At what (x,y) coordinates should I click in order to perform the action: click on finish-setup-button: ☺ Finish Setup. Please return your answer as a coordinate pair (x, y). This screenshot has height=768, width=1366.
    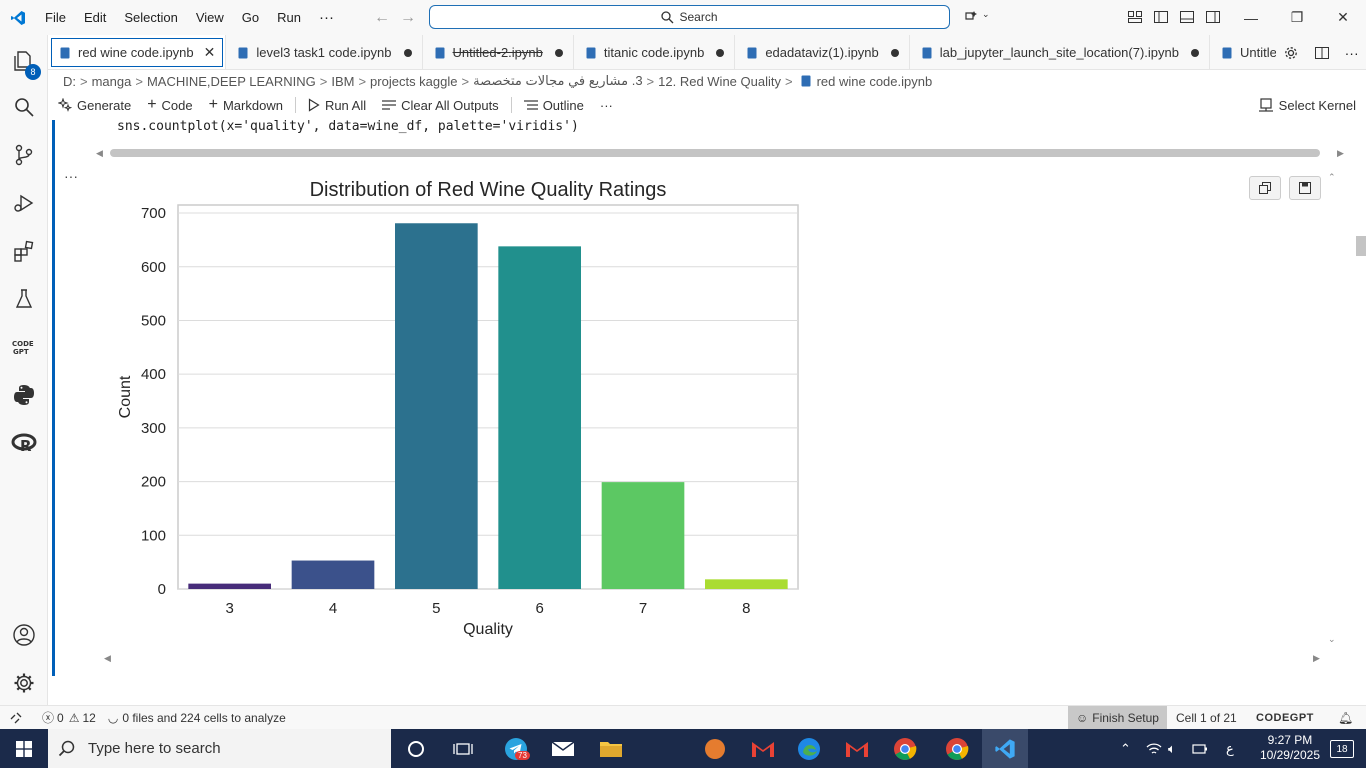
    Looking at the image, I should click on (1117, 718).